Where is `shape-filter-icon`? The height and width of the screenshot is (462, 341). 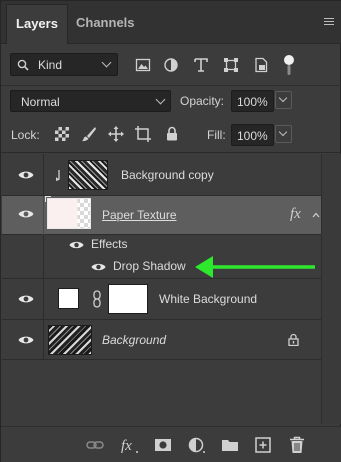 shape-filter-icon is located at coordinates (231, 65).